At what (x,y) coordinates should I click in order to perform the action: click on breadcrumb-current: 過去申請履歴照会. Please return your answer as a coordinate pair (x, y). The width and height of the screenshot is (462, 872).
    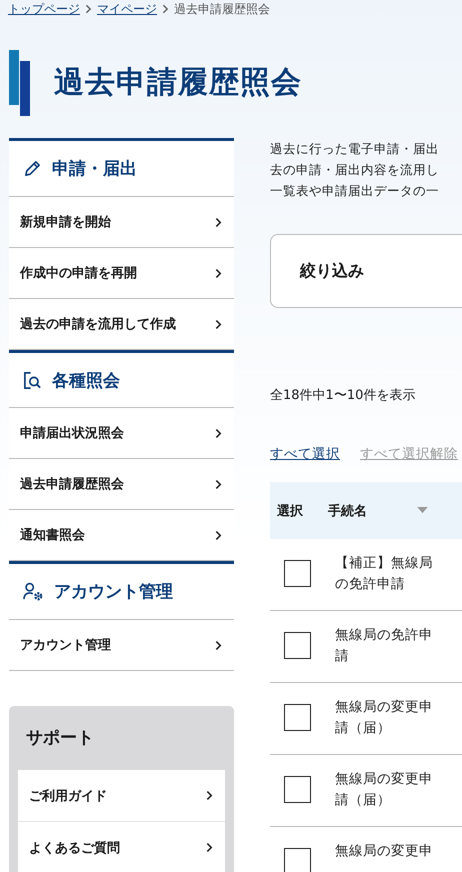
    Looking at the image, I should click on (222, 9).